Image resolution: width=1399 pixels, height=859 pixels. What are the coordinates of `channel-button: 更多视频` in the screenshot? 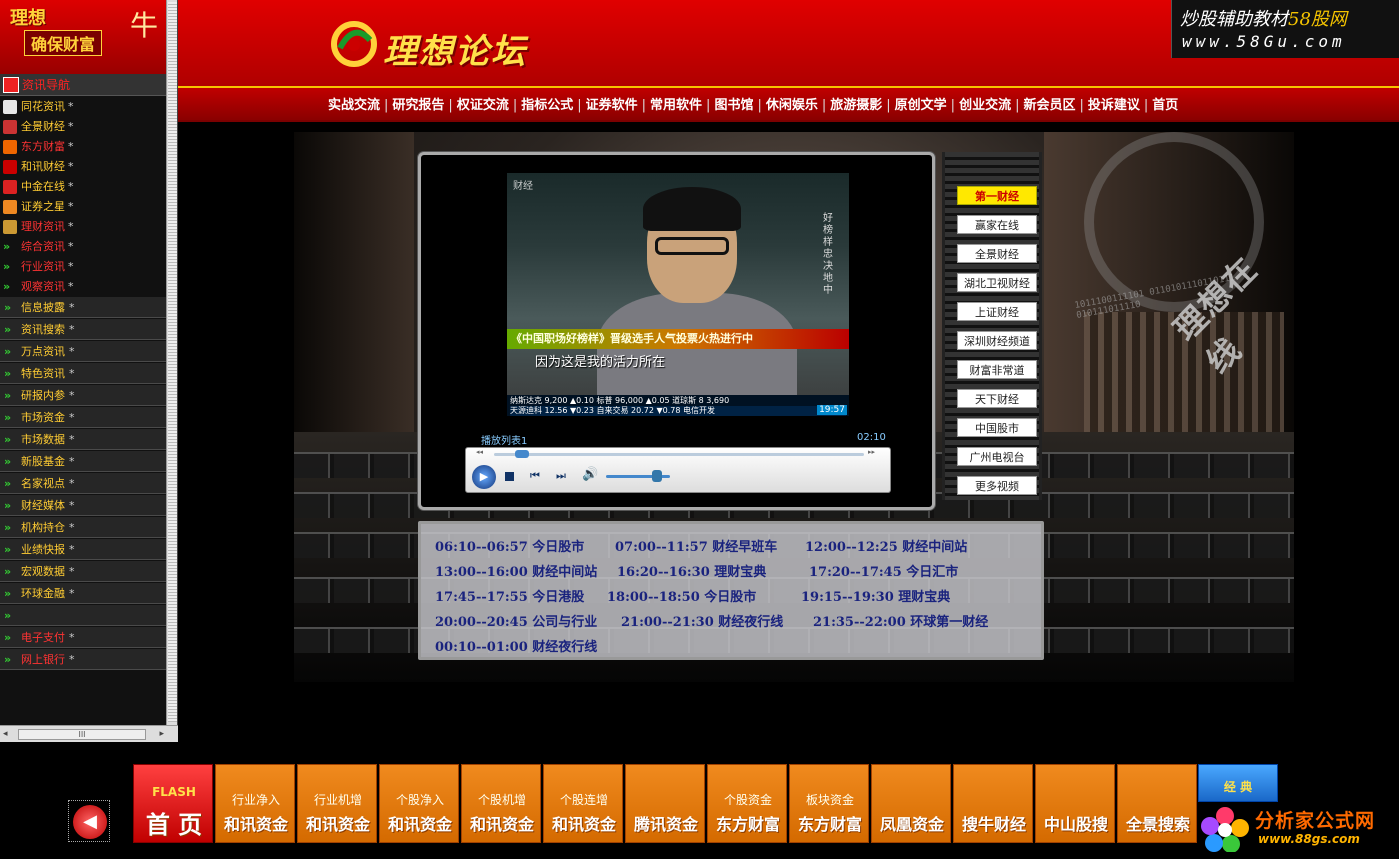 It's located at (997, 485).